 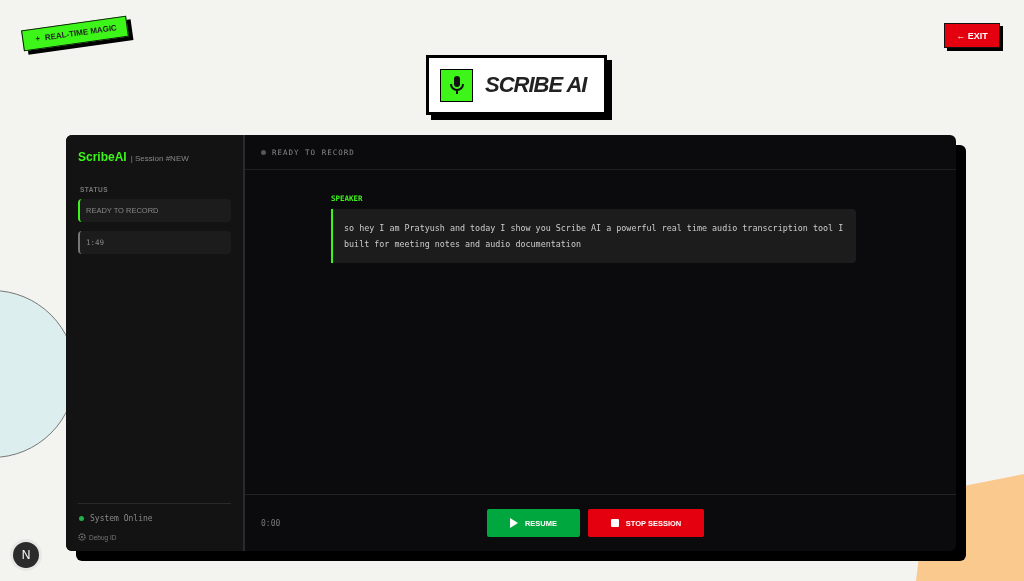 I want to click on exit-button: ← EXIT, so click(x=972, y=35).